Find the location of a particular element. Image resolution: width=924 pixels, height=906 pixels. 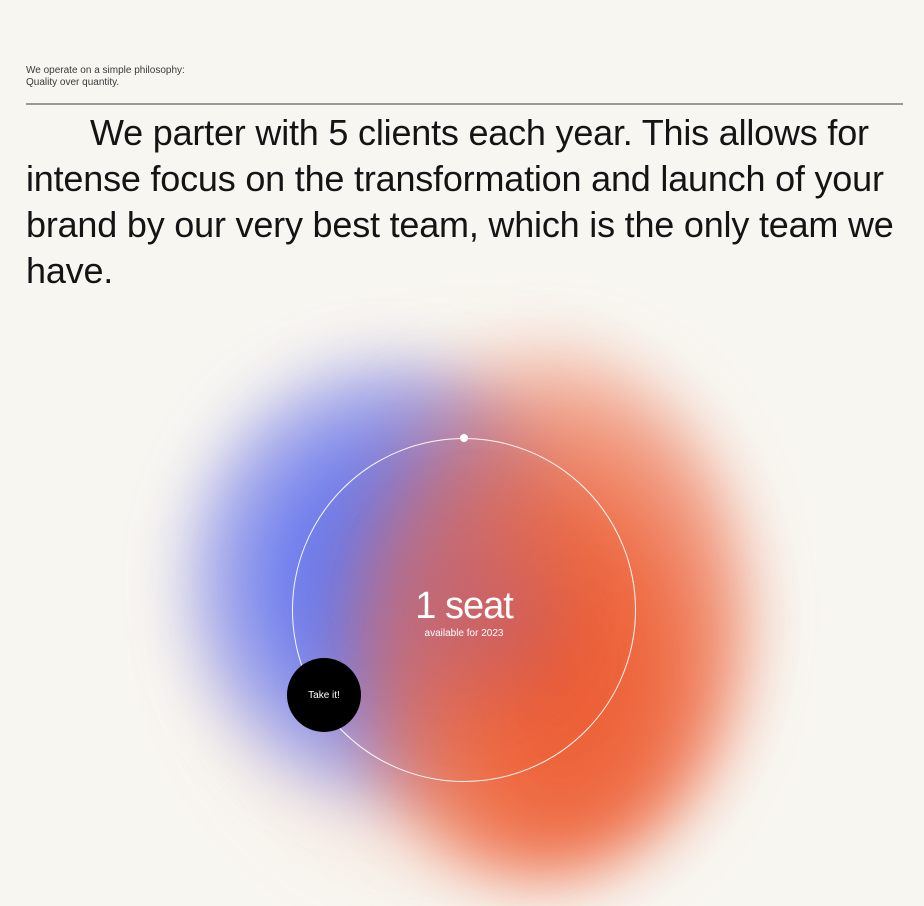

seat-availability: 1 seat available for 2023 is located at coordinates (464, 613).